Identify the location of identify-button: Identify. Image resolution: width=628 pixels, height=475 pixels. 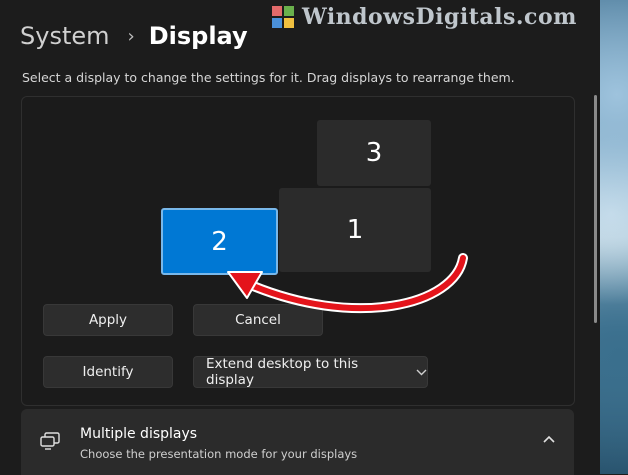
(108, 372).